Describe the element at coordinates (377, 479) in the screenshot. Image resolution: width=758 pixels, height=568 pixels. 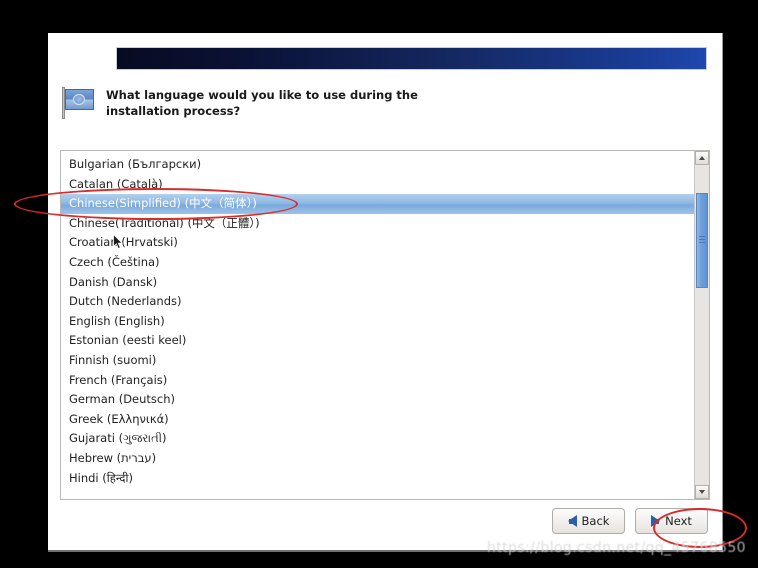
I see `language-list-item: Hindi (हिन्दी)` at that location.